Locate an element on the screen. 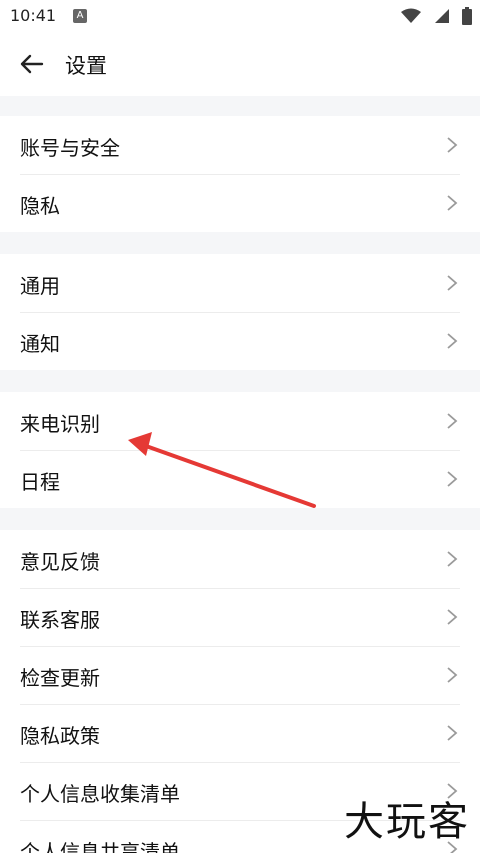 The height and width of the screenshot is (853, 480). page-title: 设置 is located at coordinates (86, 66).